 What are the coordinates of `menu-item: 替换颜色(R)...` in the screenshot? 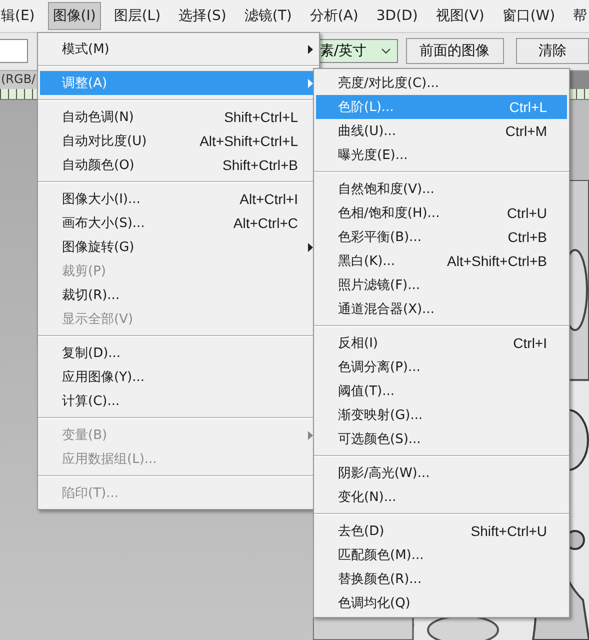 It's located at (441, 579).